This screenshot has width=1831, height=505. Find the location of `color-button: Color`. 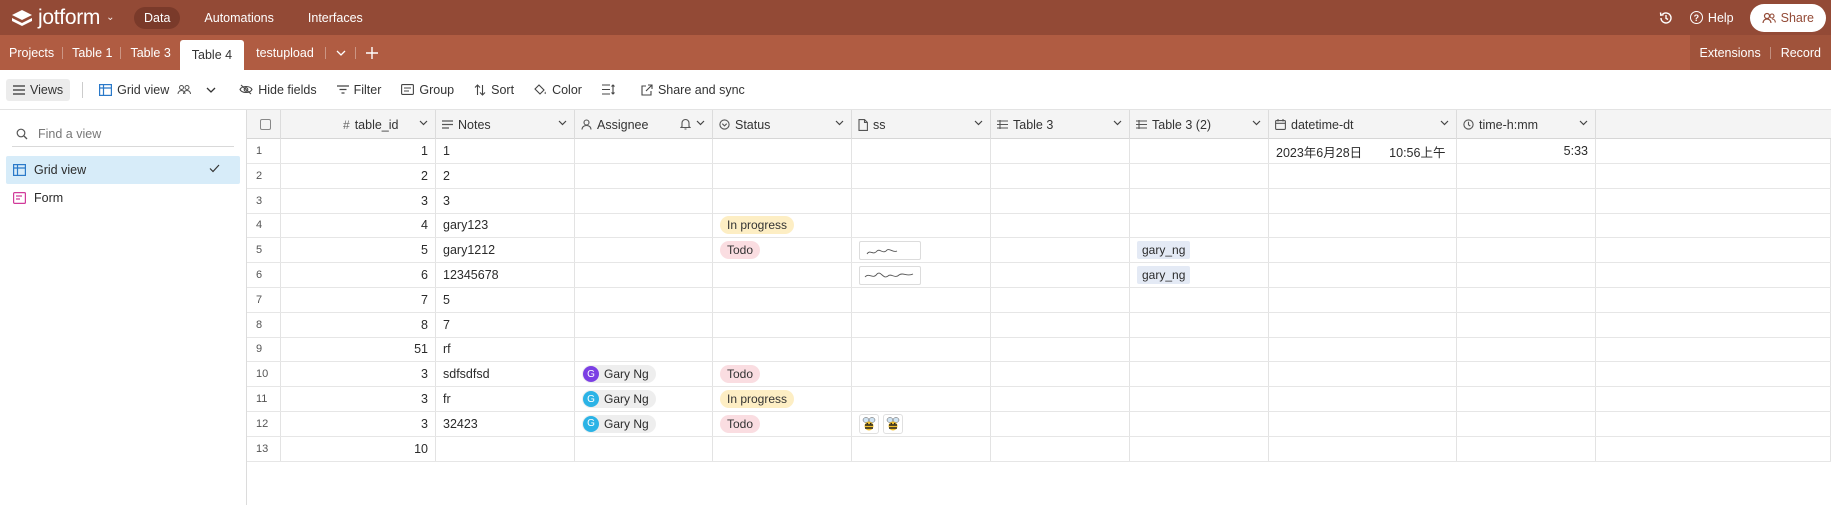

color-button: Color is located at coordinates (558, 90).